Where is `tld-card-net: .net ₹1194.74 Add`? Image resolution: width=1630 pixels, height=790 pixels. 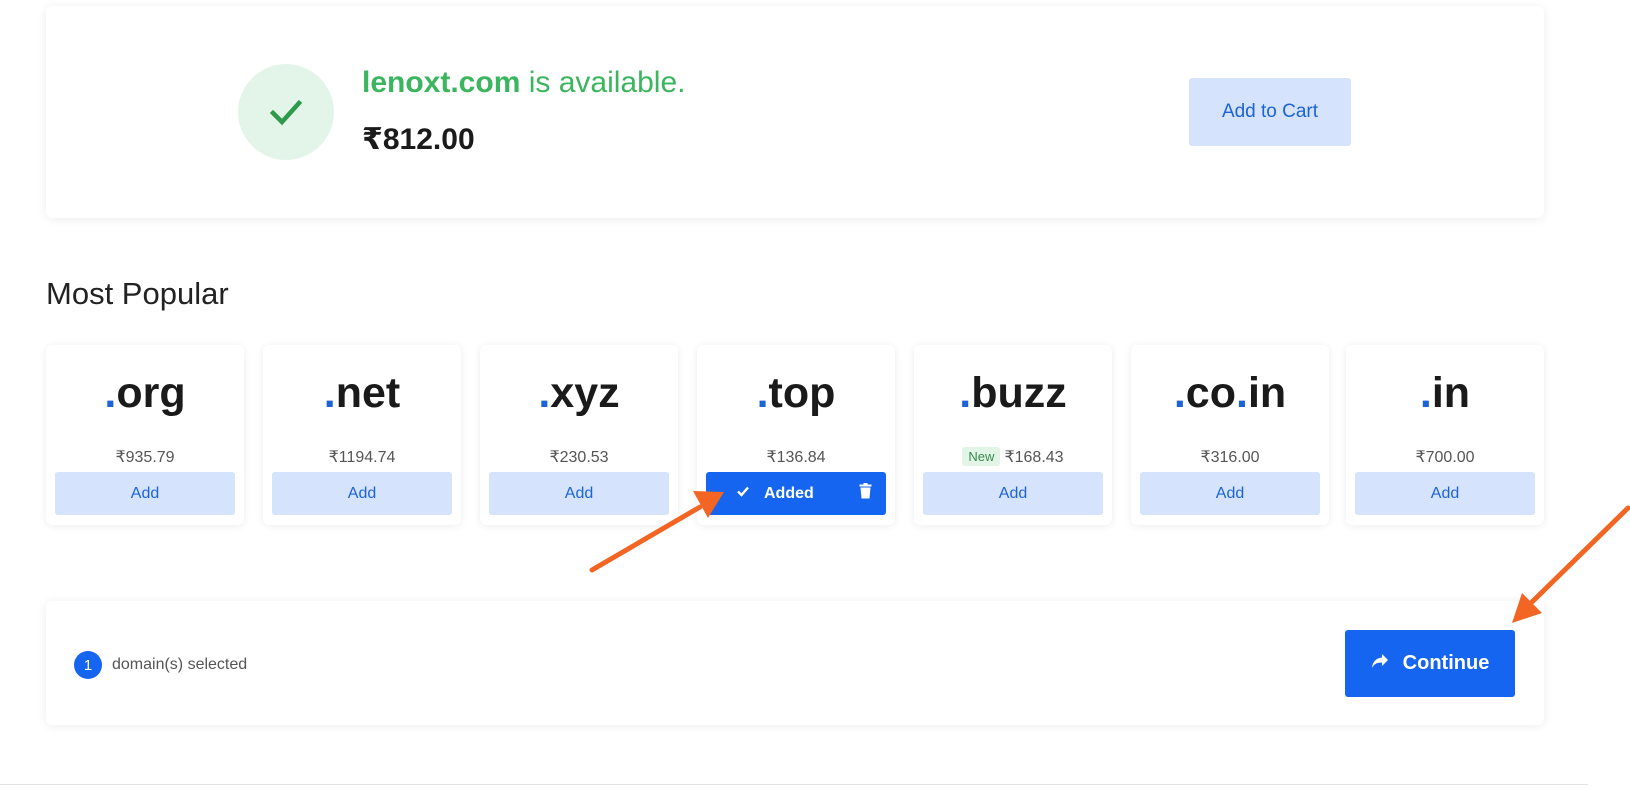 tld-card-net: .net ₹1194.74 Add is located at coordinates (362, 435).